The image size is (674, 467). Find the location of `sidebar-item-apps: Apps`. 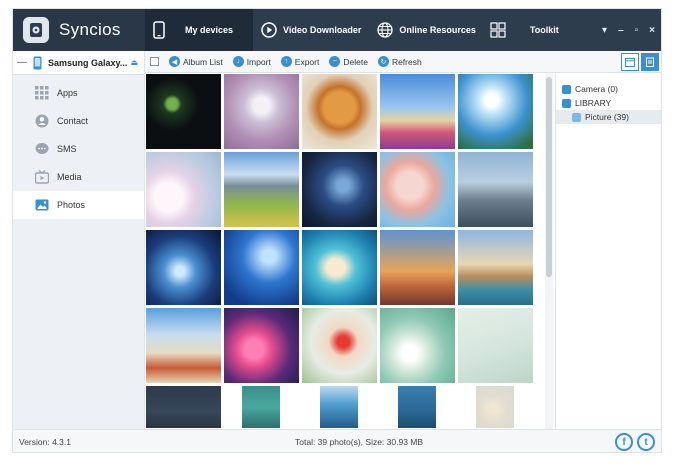

sidebar-item-apps: Apps is located at coordinates (78, 93).